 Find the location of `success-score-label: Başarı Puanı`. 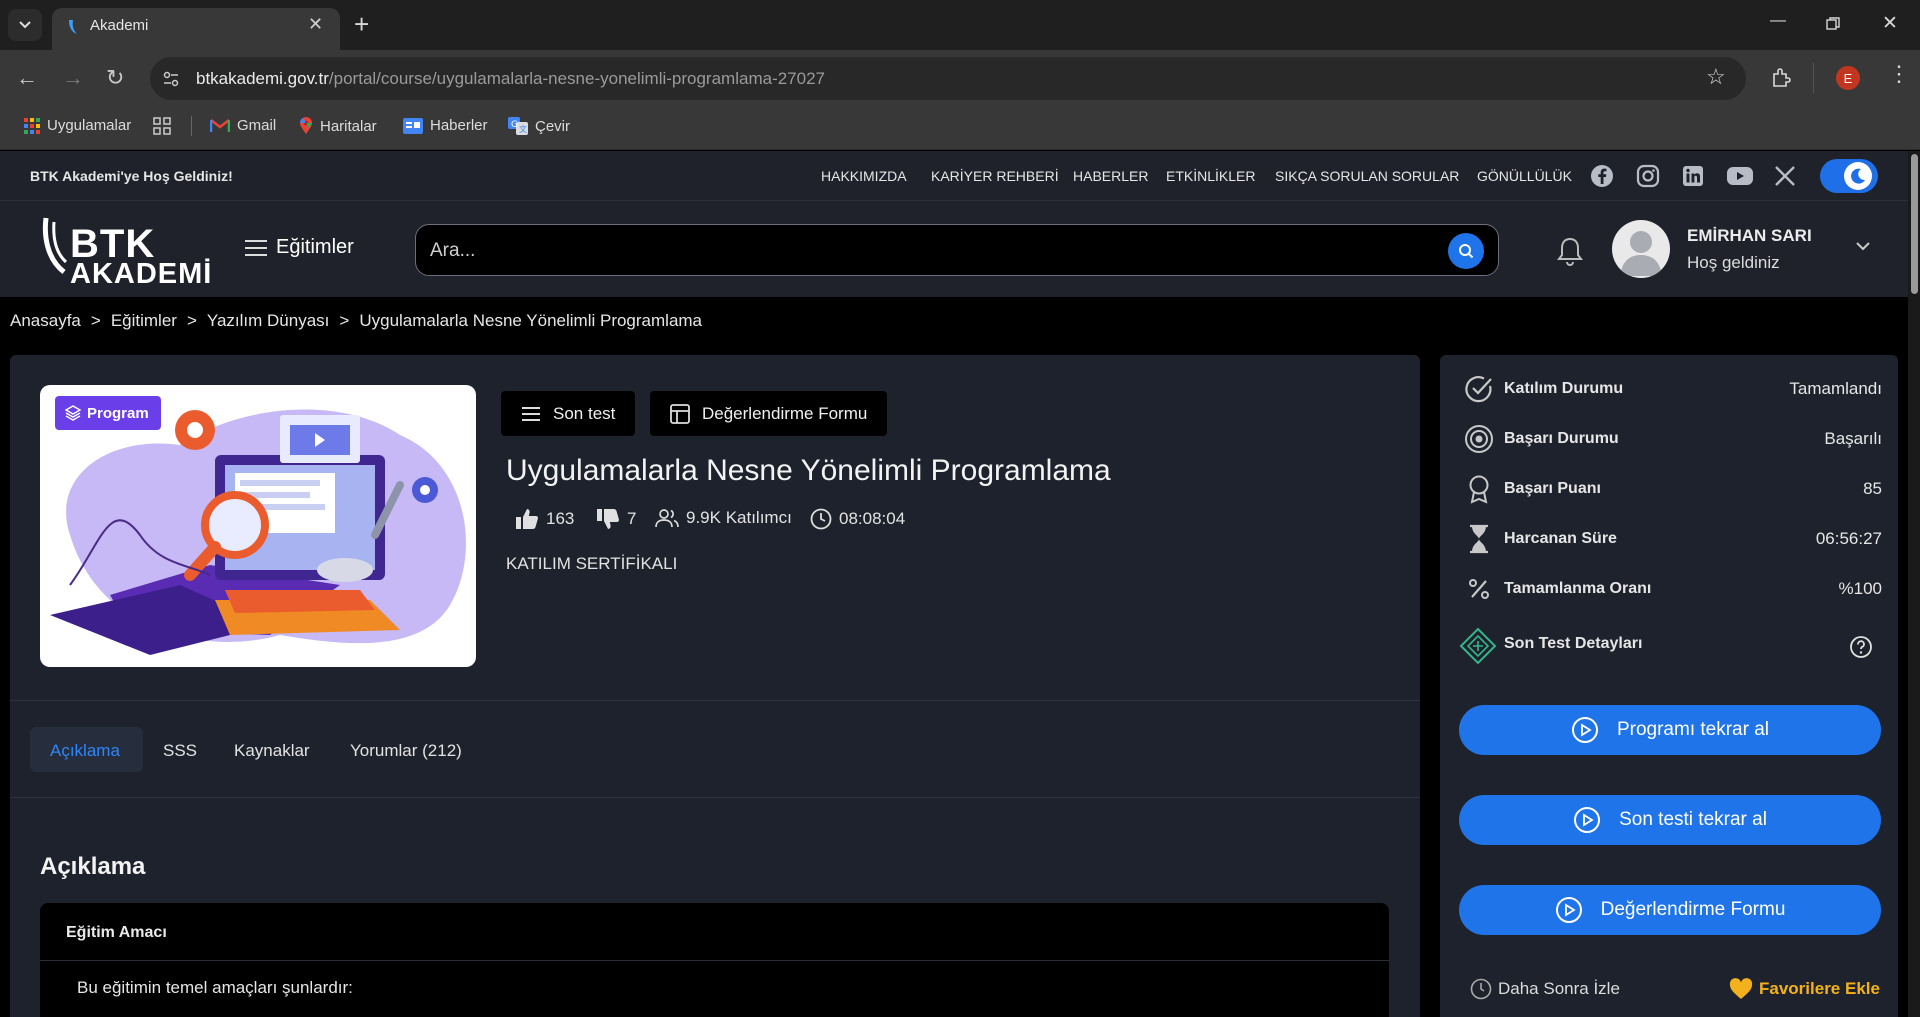

success-score-label: Başarı Puanı is located at coordinates (1552, 488).